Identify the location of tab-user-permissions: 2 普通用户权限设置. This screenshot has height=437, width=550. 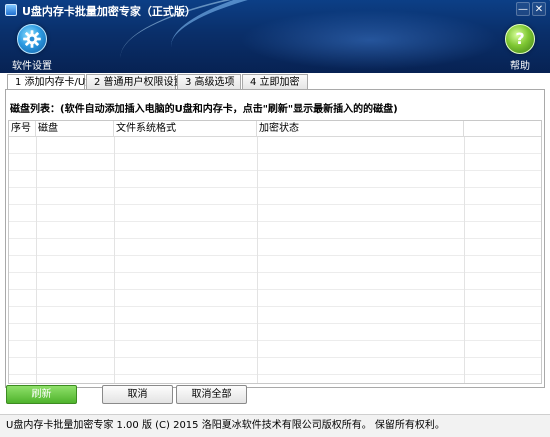
(135, 82).